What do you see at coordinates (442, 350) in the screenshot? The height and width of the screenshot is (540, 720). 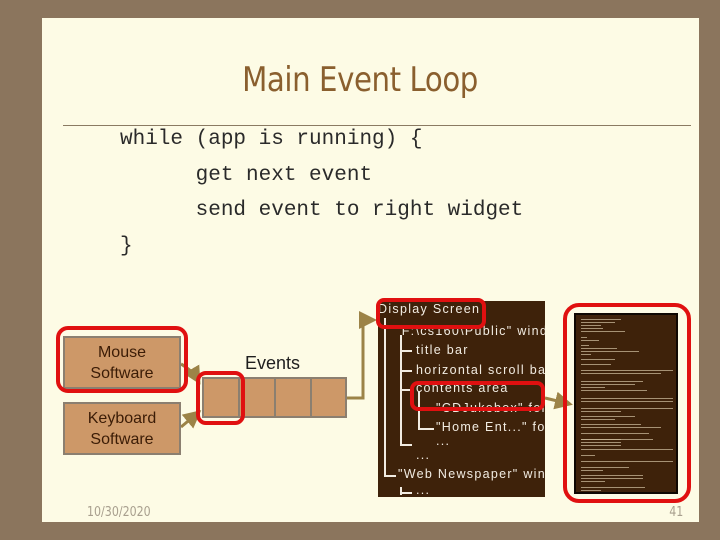 I see `tree-node-title-bar: title bar` at bounding box center [442, 350].